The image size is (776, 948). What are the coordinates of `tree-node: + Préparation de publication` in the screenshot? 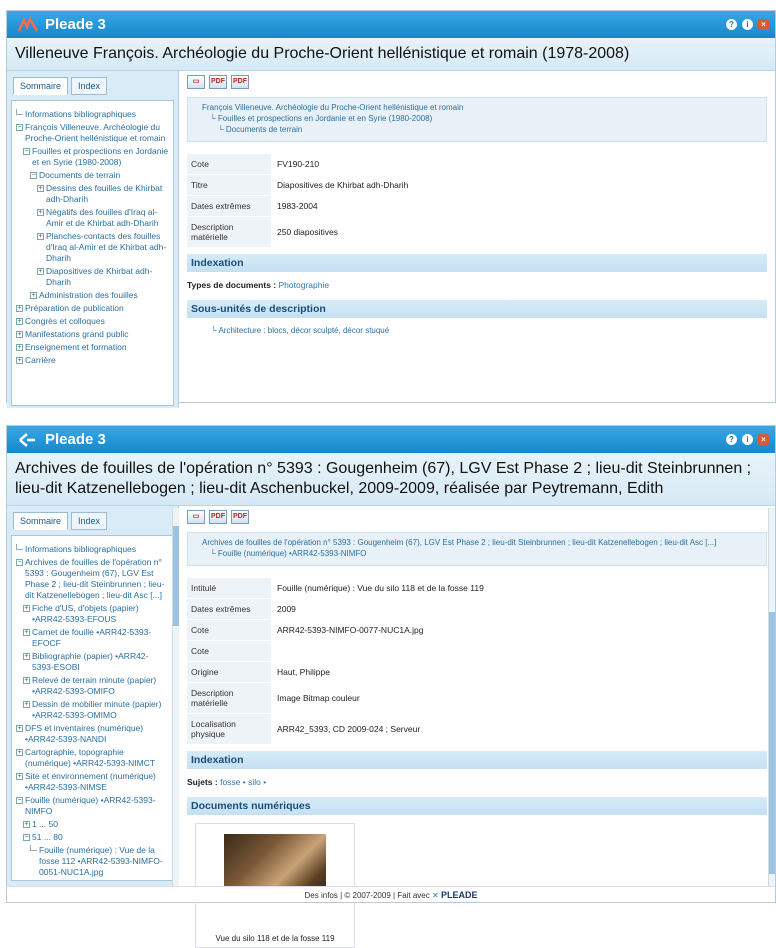 It's located at (92, 308).